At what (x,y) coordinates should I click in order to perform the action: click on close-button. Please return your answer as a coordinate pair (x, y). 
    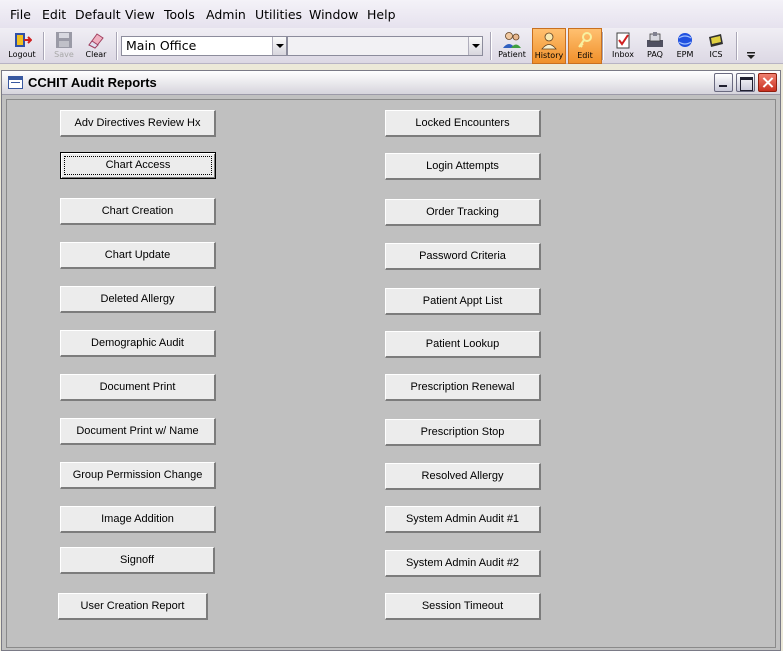
    Looking at the image, I should click on (767, 82).